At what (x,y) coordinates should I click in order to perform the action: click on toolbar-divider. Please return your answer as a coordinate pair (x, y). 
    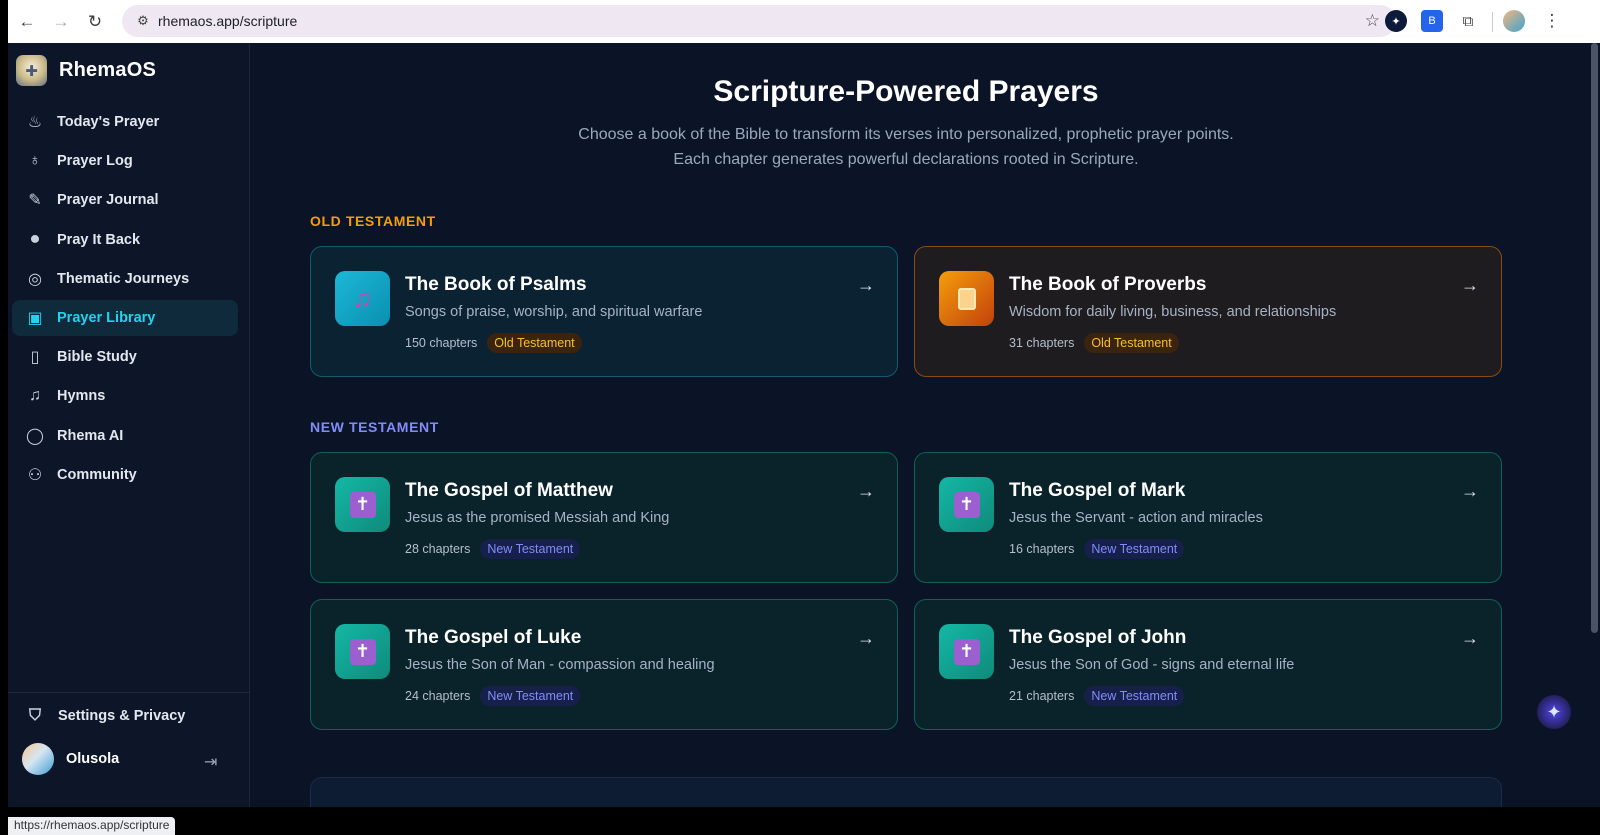
    Looking at the image, I should click on (1492, 22).